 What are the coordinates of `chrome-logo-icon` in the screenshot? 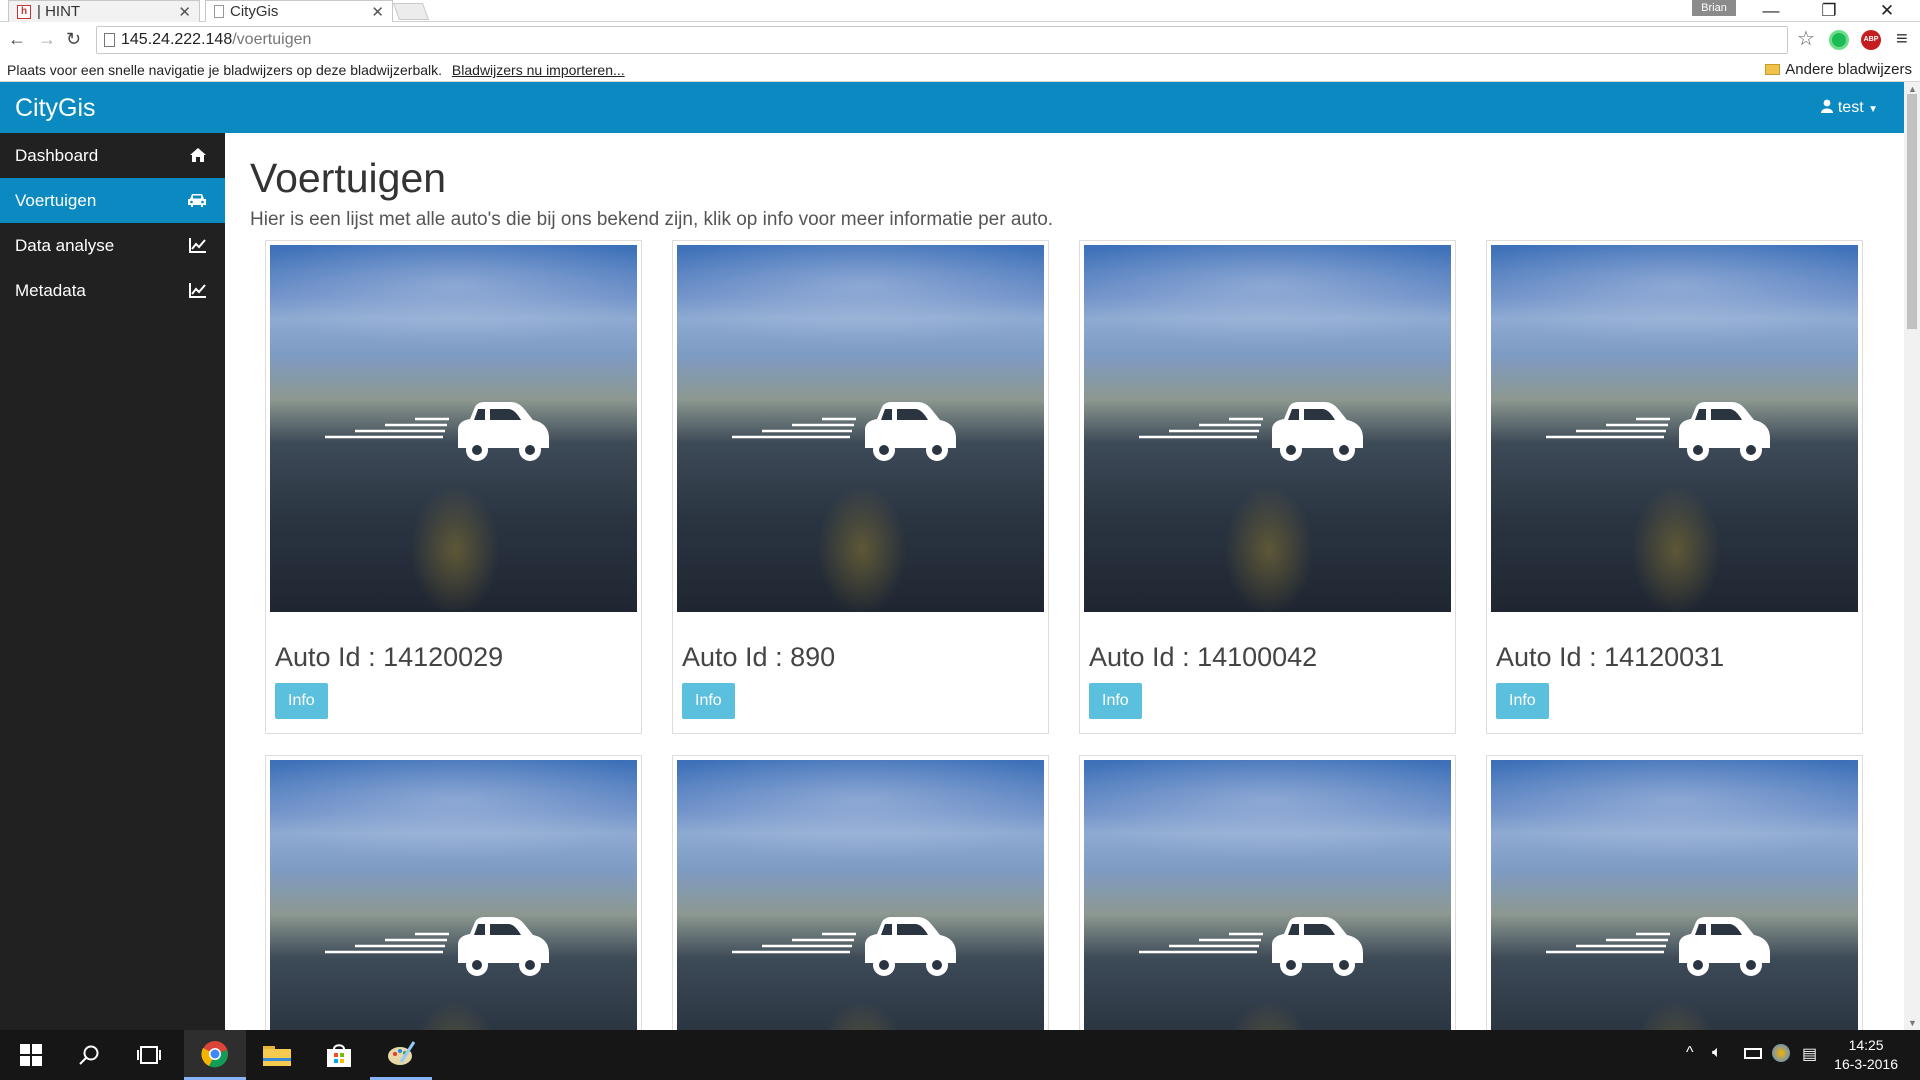 It's located at (214, 1053).